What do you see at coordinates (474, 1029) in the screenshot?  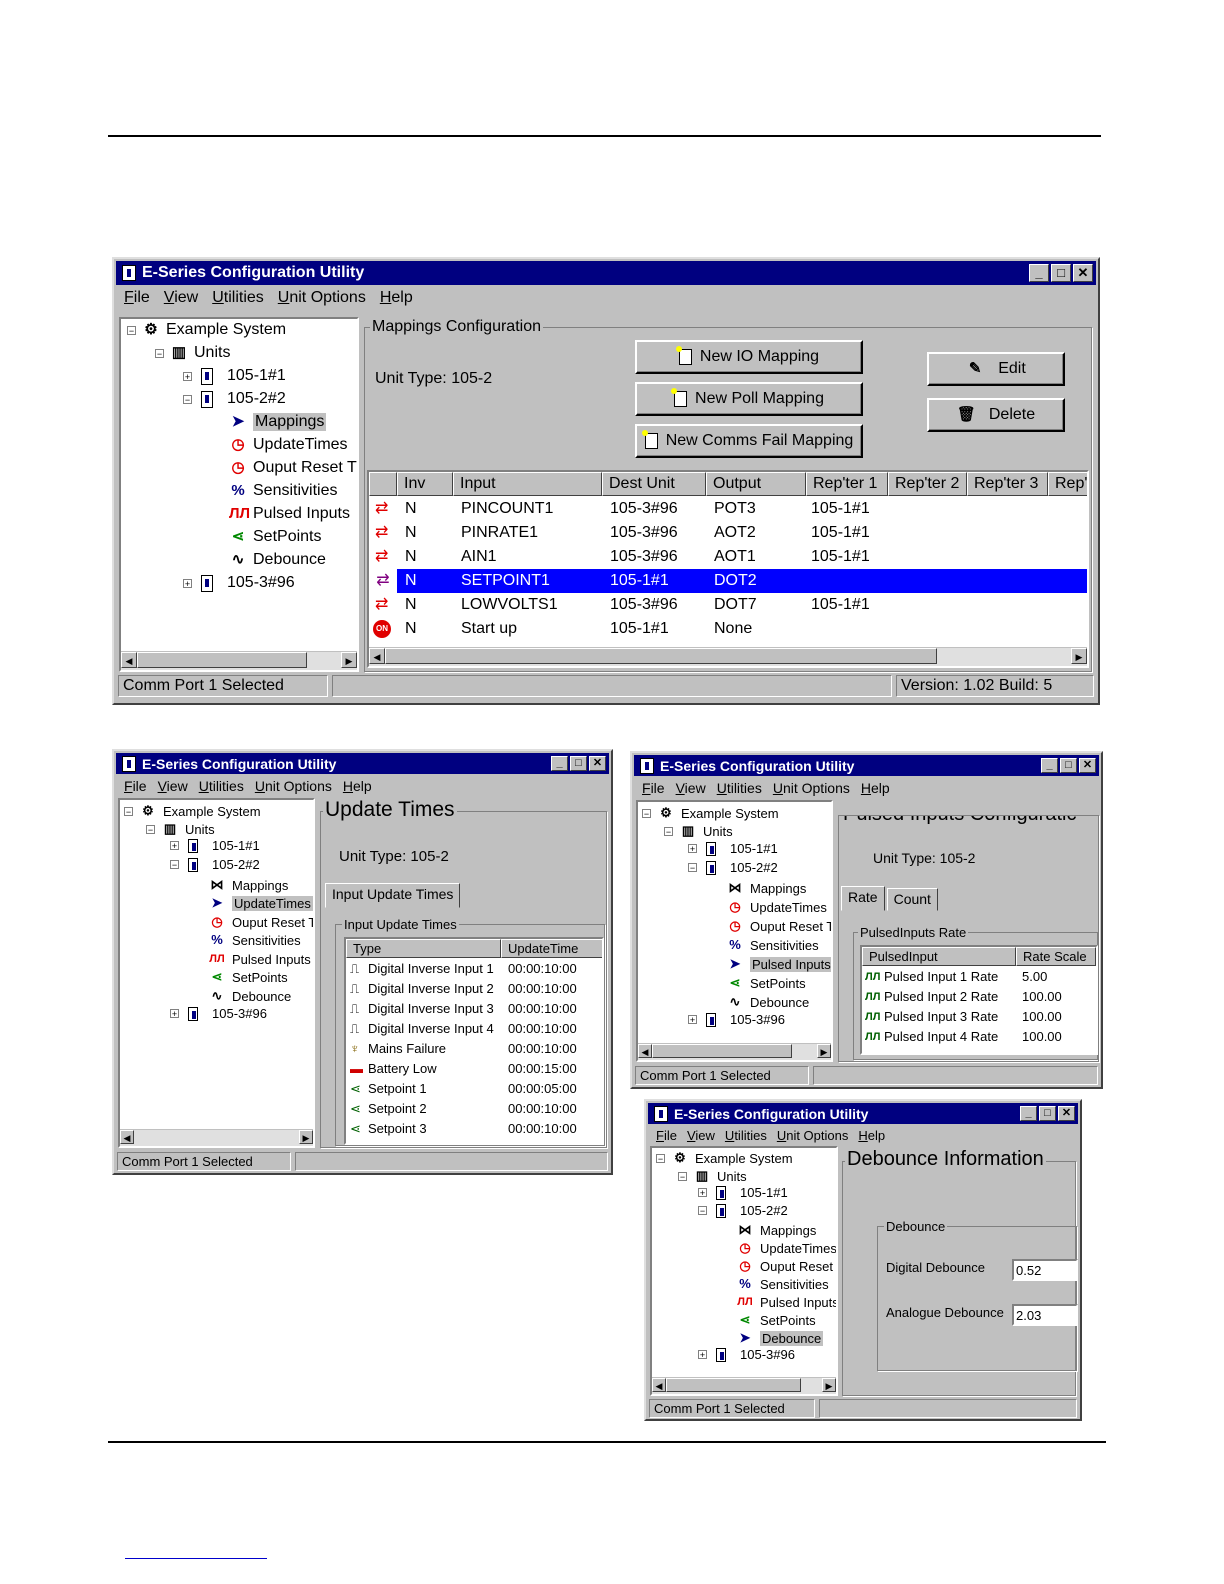 I see `table-row: ⎍ Digital Inverse Input 4 00:00:10:00` at bounding box center [474, 1029].